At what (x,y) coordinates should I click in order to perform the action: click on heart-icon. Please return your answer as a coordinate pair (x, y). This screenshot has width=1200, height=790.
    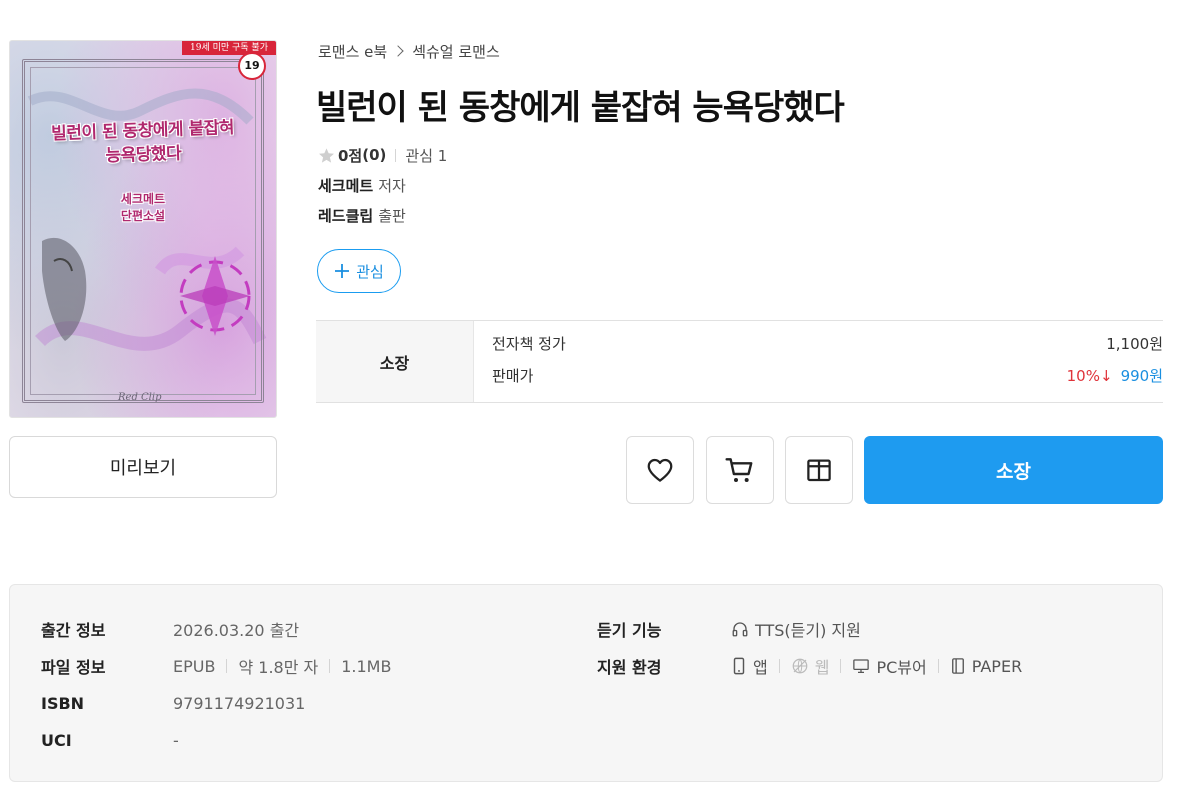
    Looking at the image, I should click on (660, 470).